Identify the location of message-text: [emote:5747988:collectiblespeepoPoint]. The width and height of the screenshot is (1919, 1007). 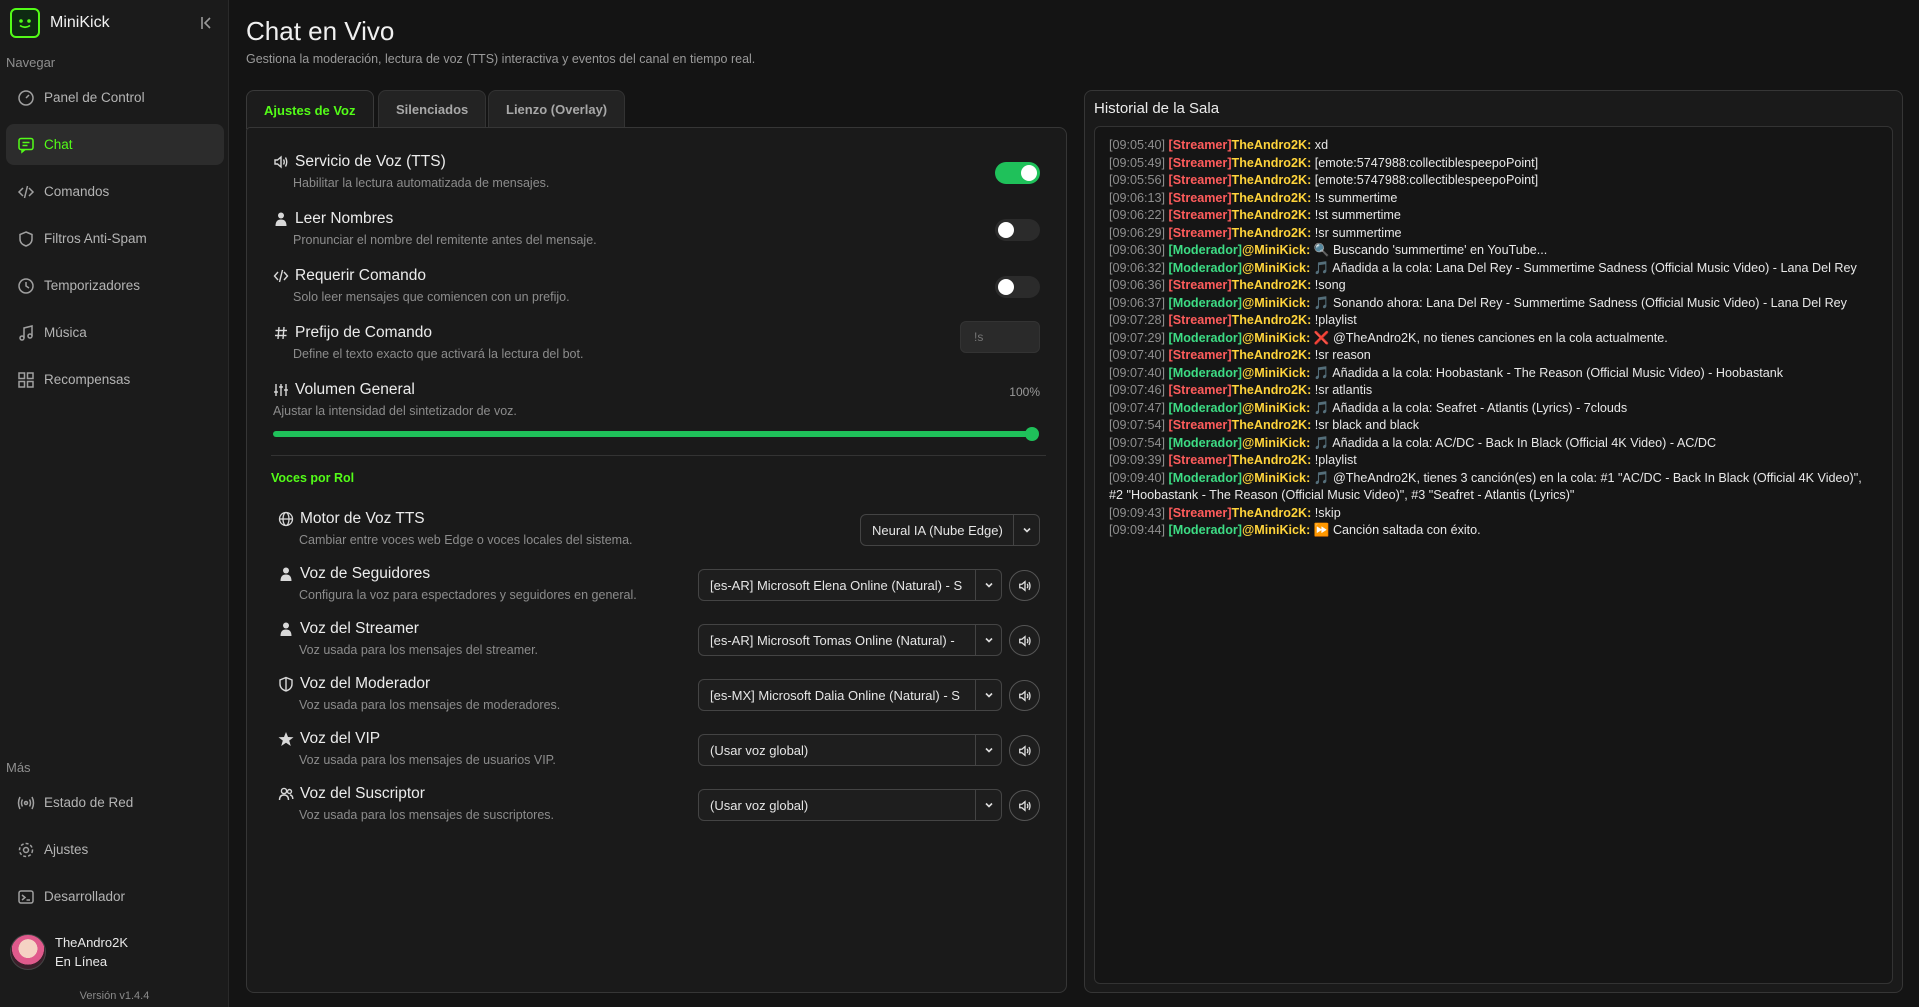
(1426, 162).